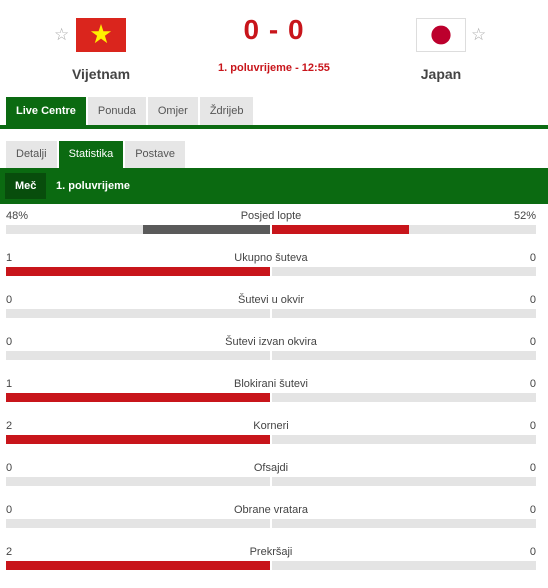  I want to click on main-tabs: Live Centre Ponuda Omjer Ždrijeb, so click(130, 111).